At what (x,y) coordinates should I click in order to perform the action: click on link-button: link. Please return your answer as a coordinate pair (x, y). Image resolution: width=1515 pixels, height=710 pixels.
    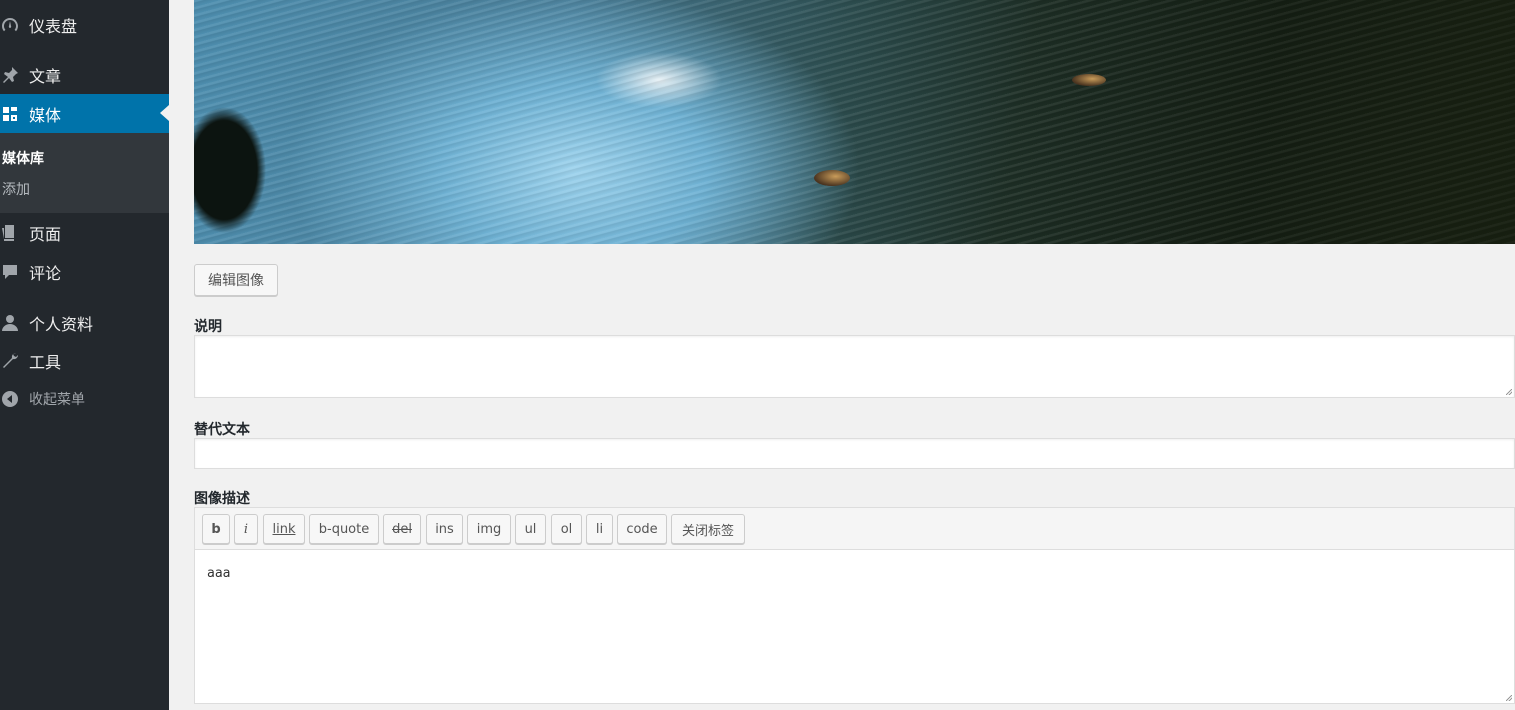
    Looking at the image, I should click on (284, 529).